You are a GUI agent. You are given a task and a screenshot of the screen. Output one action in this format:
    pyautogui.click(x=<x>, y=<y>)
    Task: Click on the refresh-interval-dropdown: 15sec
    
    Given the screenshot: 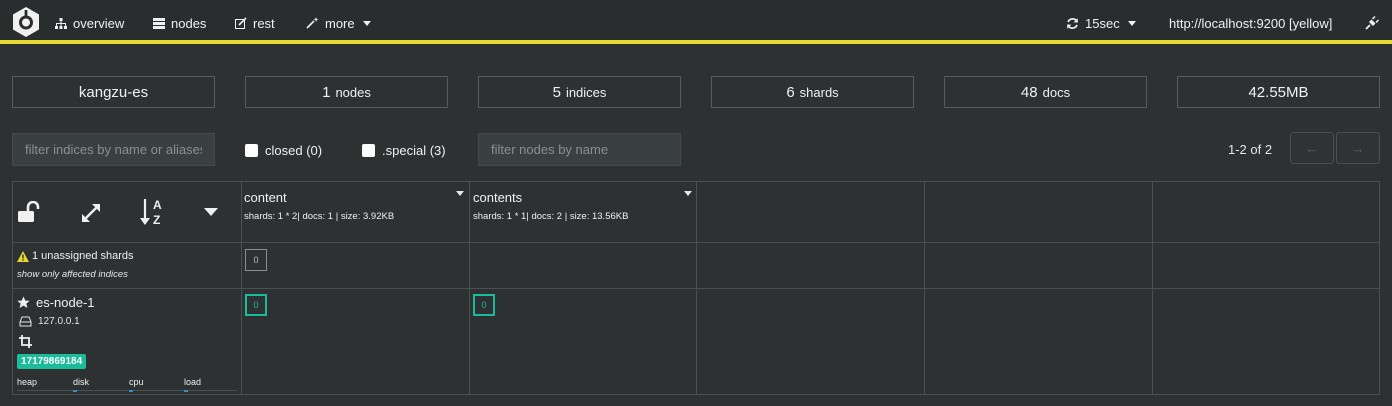 What is the action you would take?
    pyautogui.click(x=1101, y=23)
    